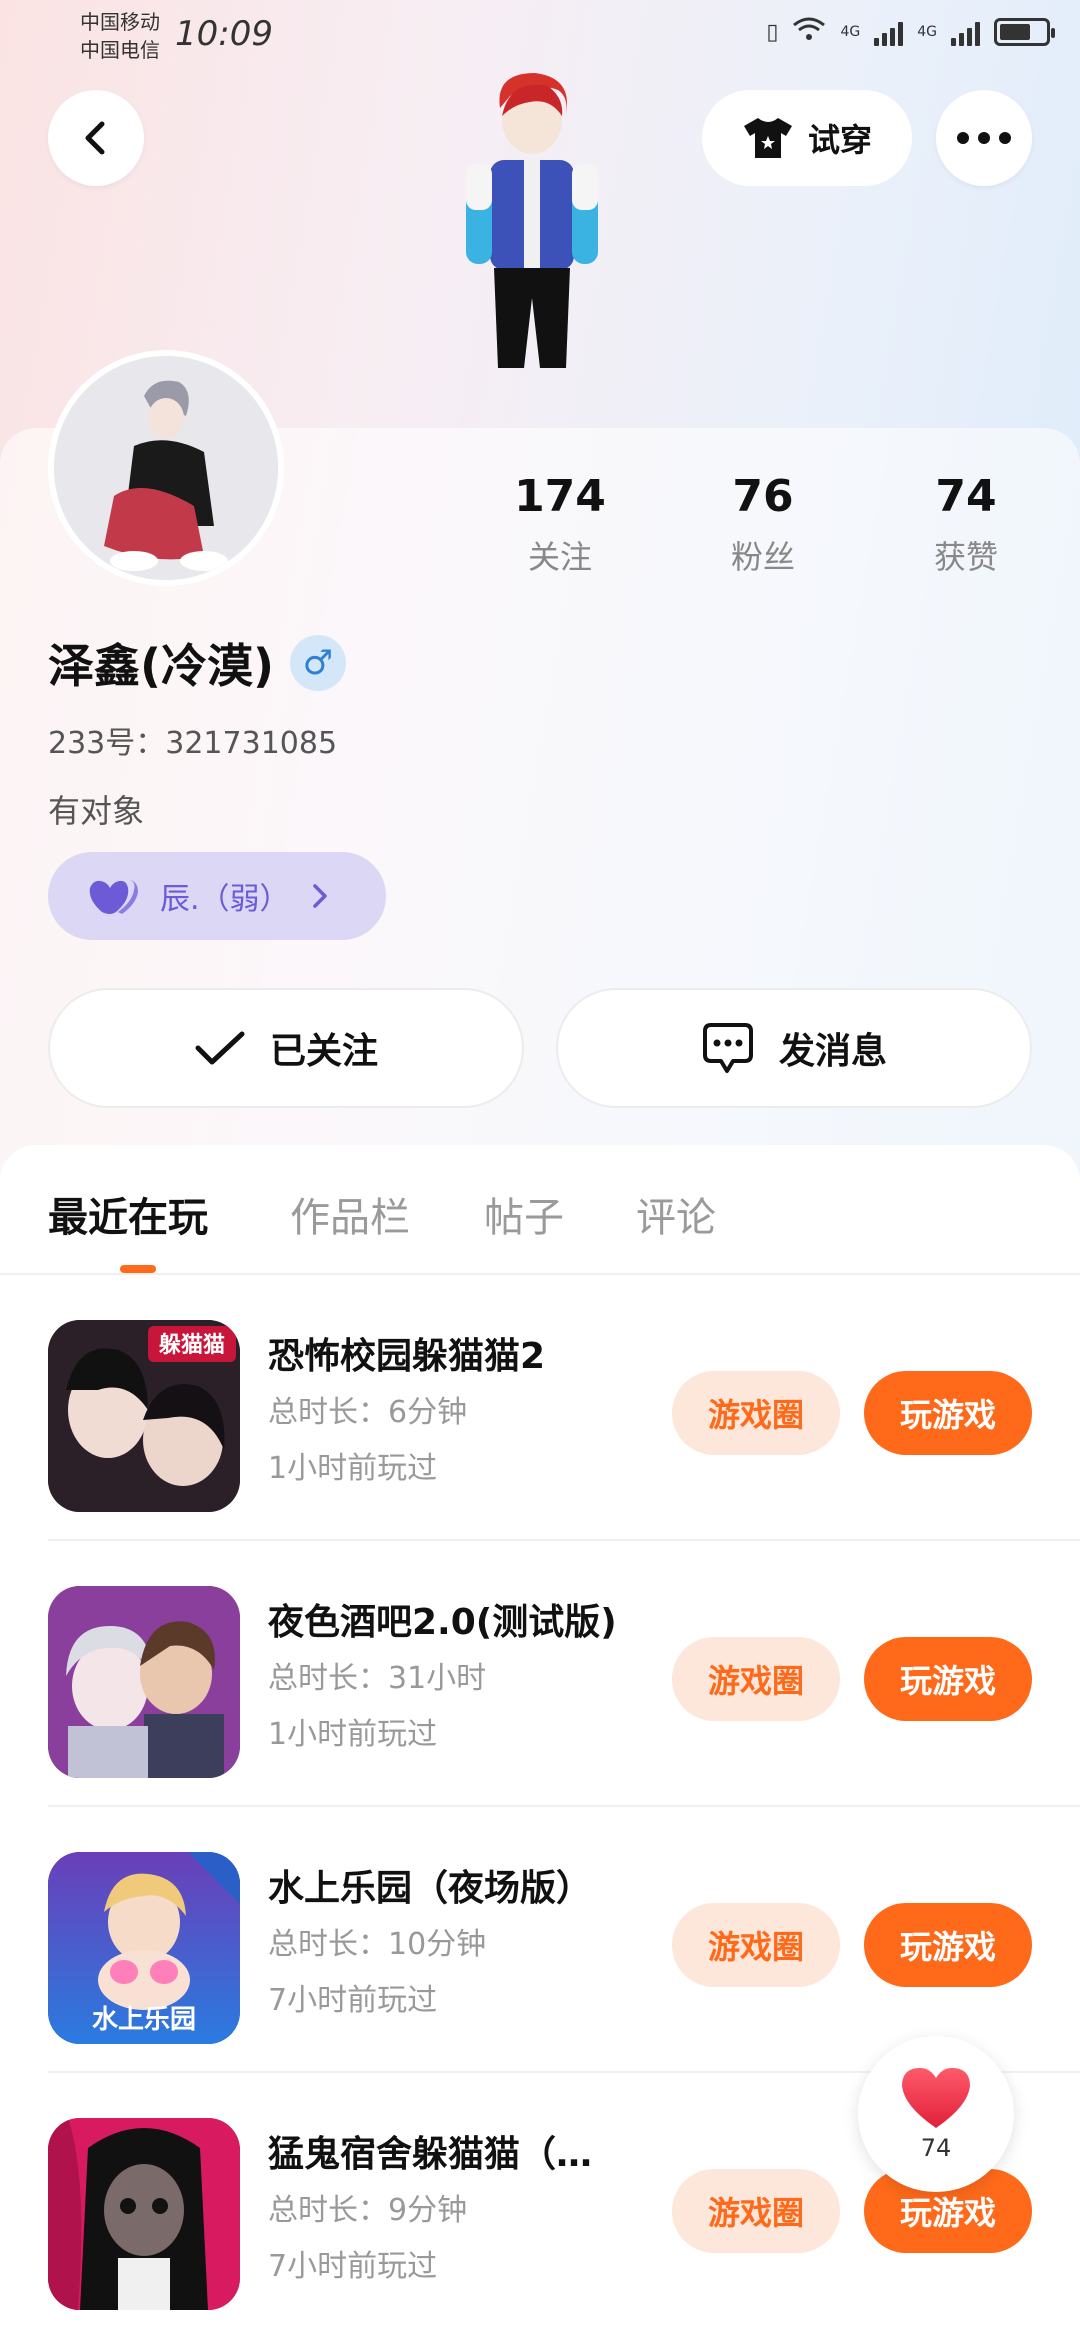  I want to click on character-avatar-figure, so click(530, 248).